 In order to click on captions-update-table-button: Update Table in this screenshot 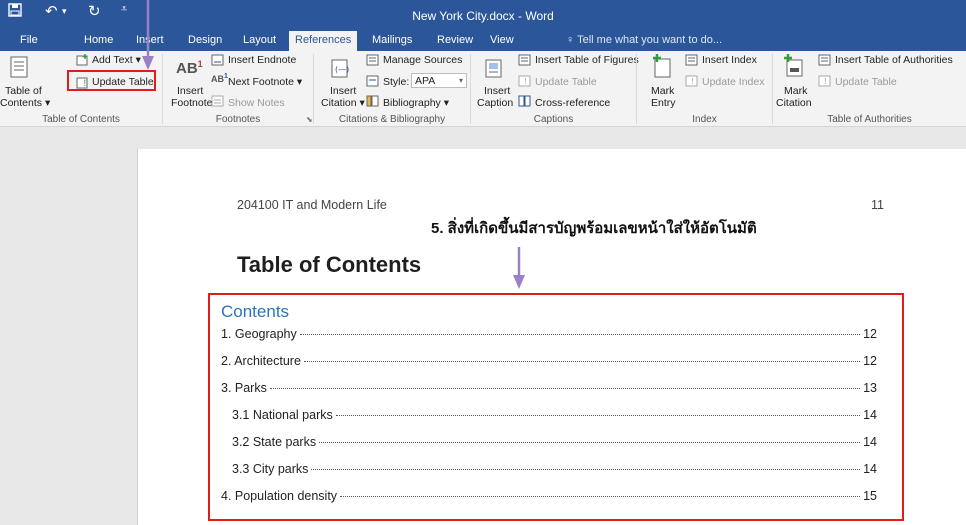, I will do `click(566, 82)`.